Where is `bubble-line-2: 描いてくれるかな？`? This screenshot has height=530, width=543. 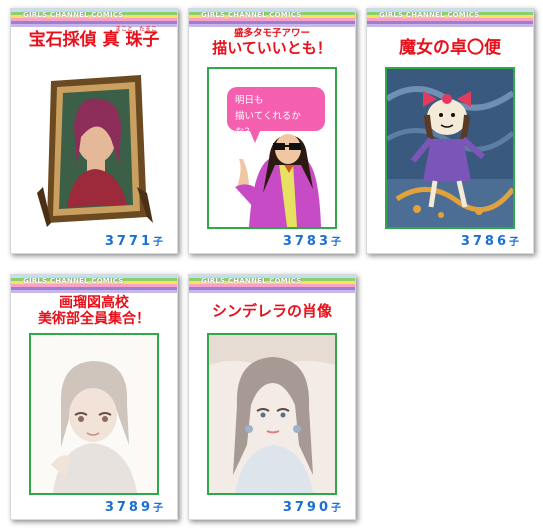 bubble-line-2: 描いてくれるかな？ is located at coordinates (268, 124).